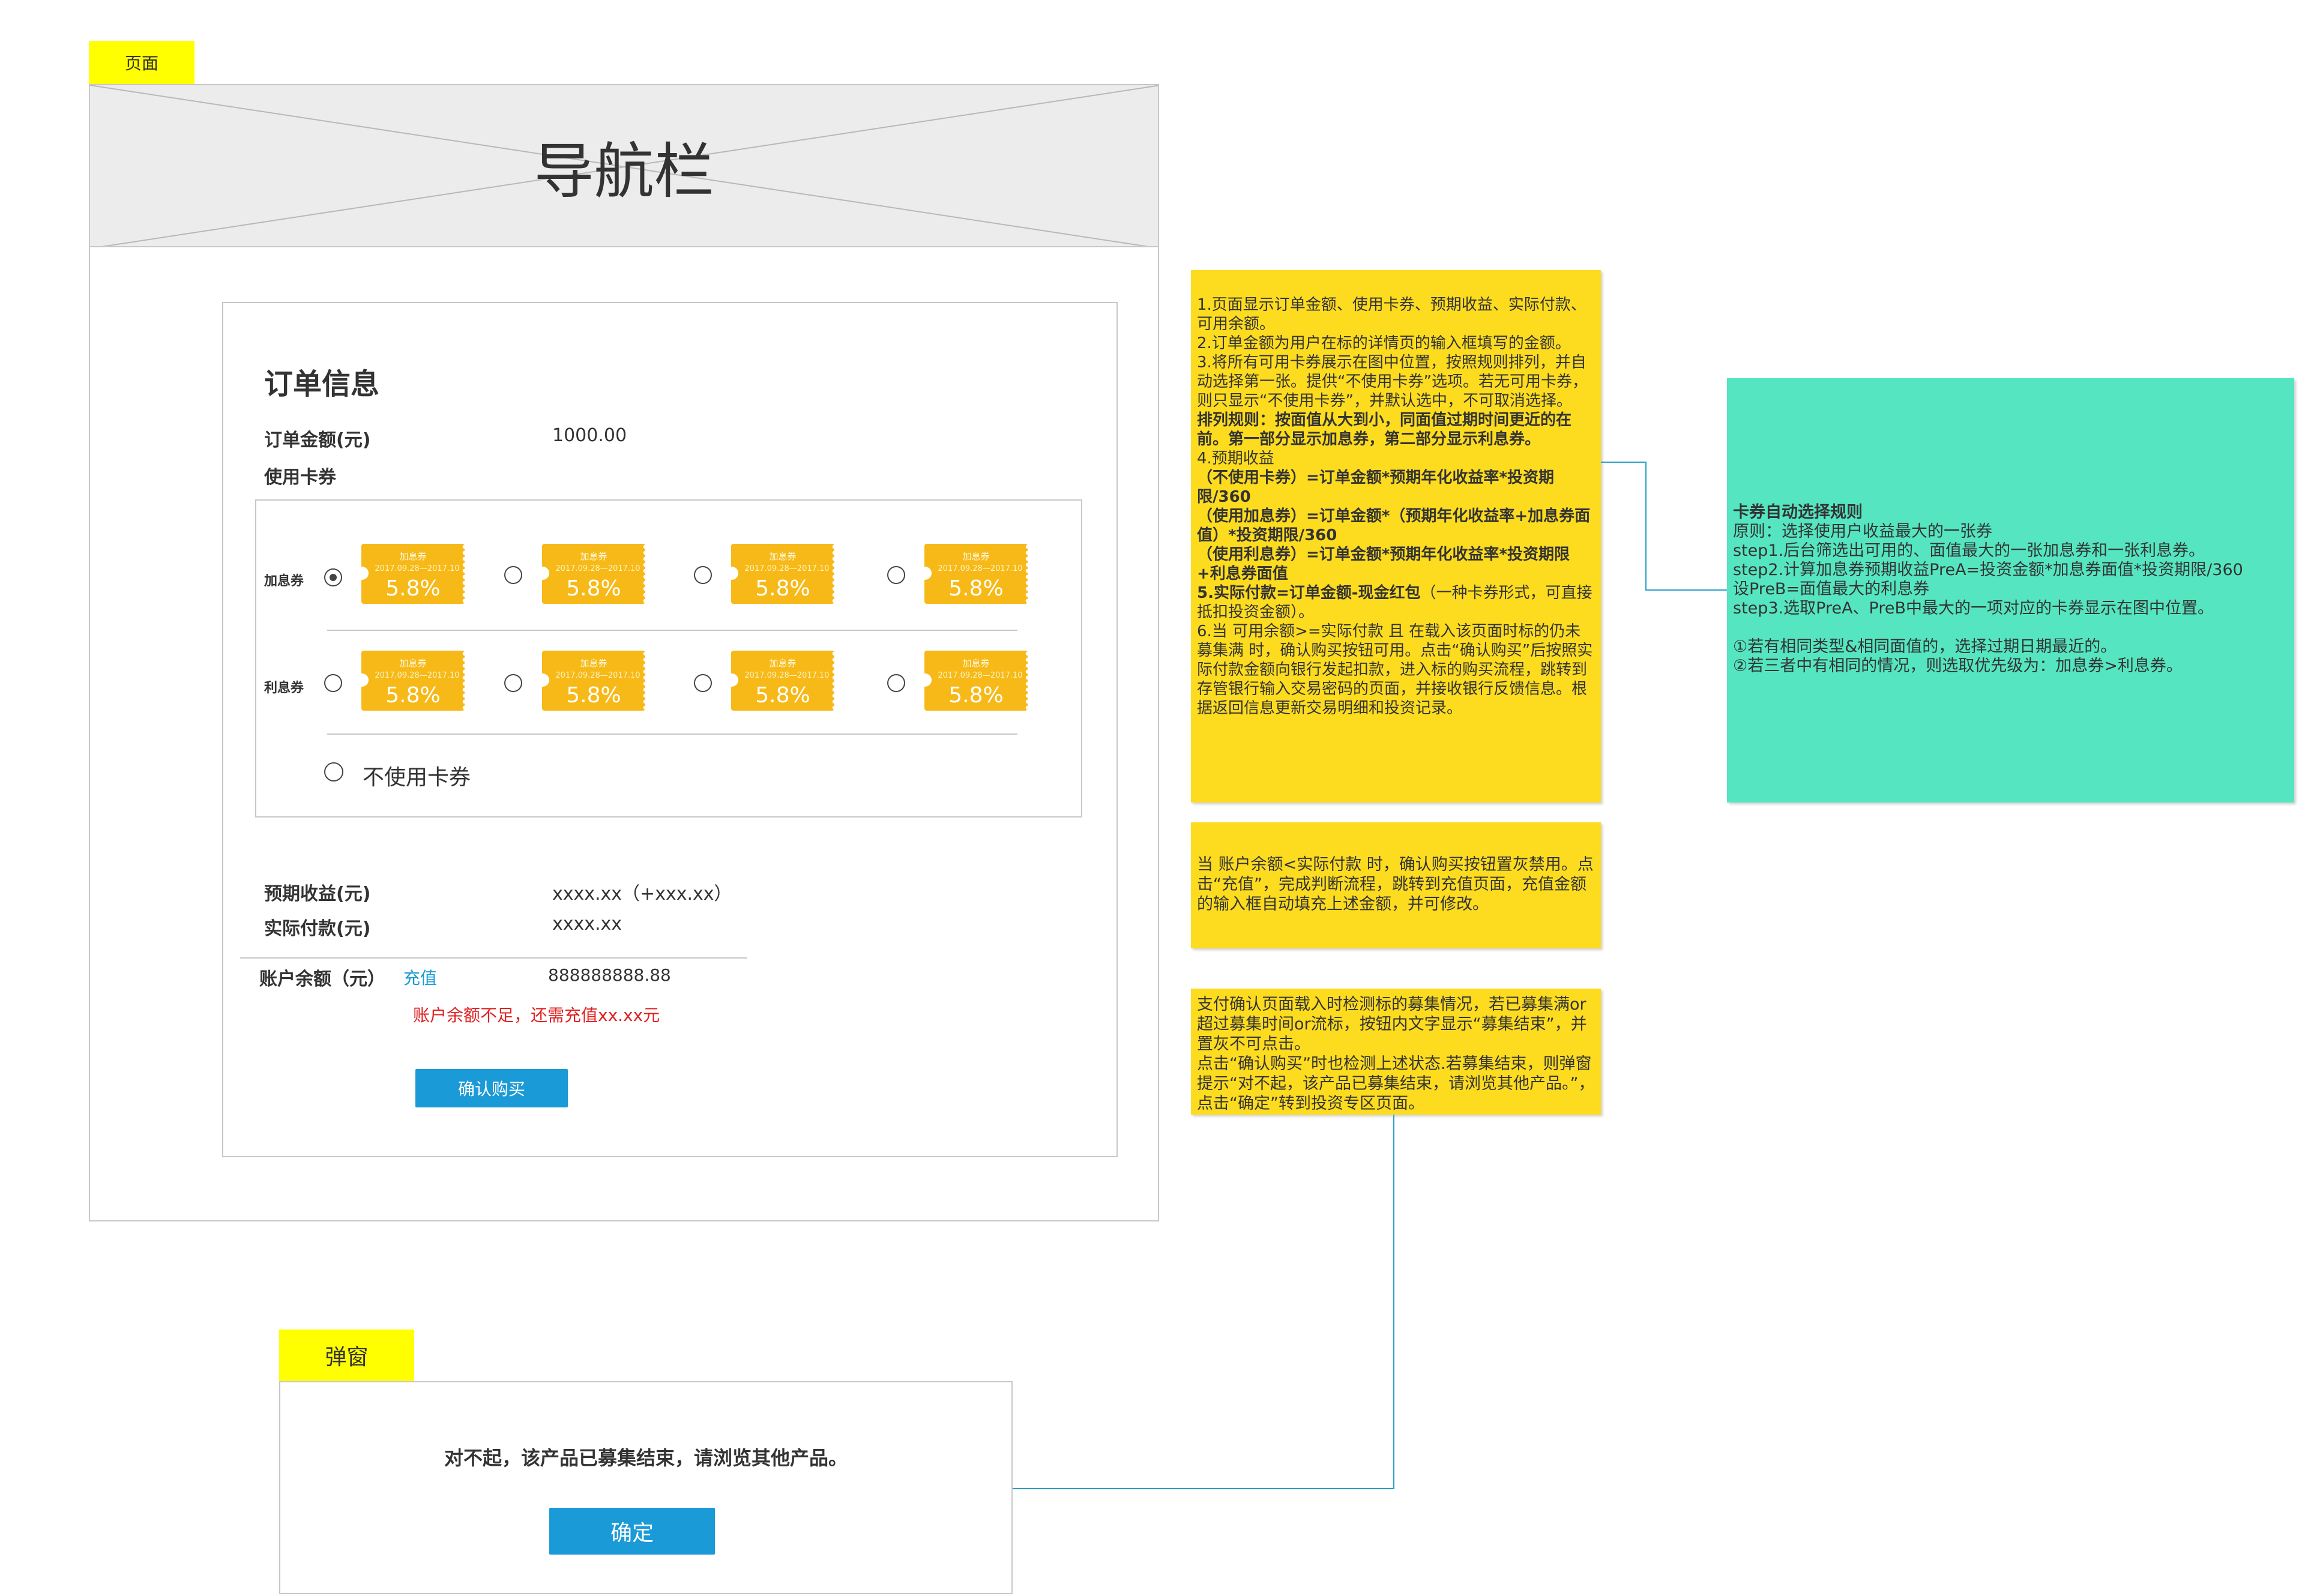  Describe the element at coordinates (632, 1532) in the screenshot. I see `popup-ok-button: 确定` at that location.